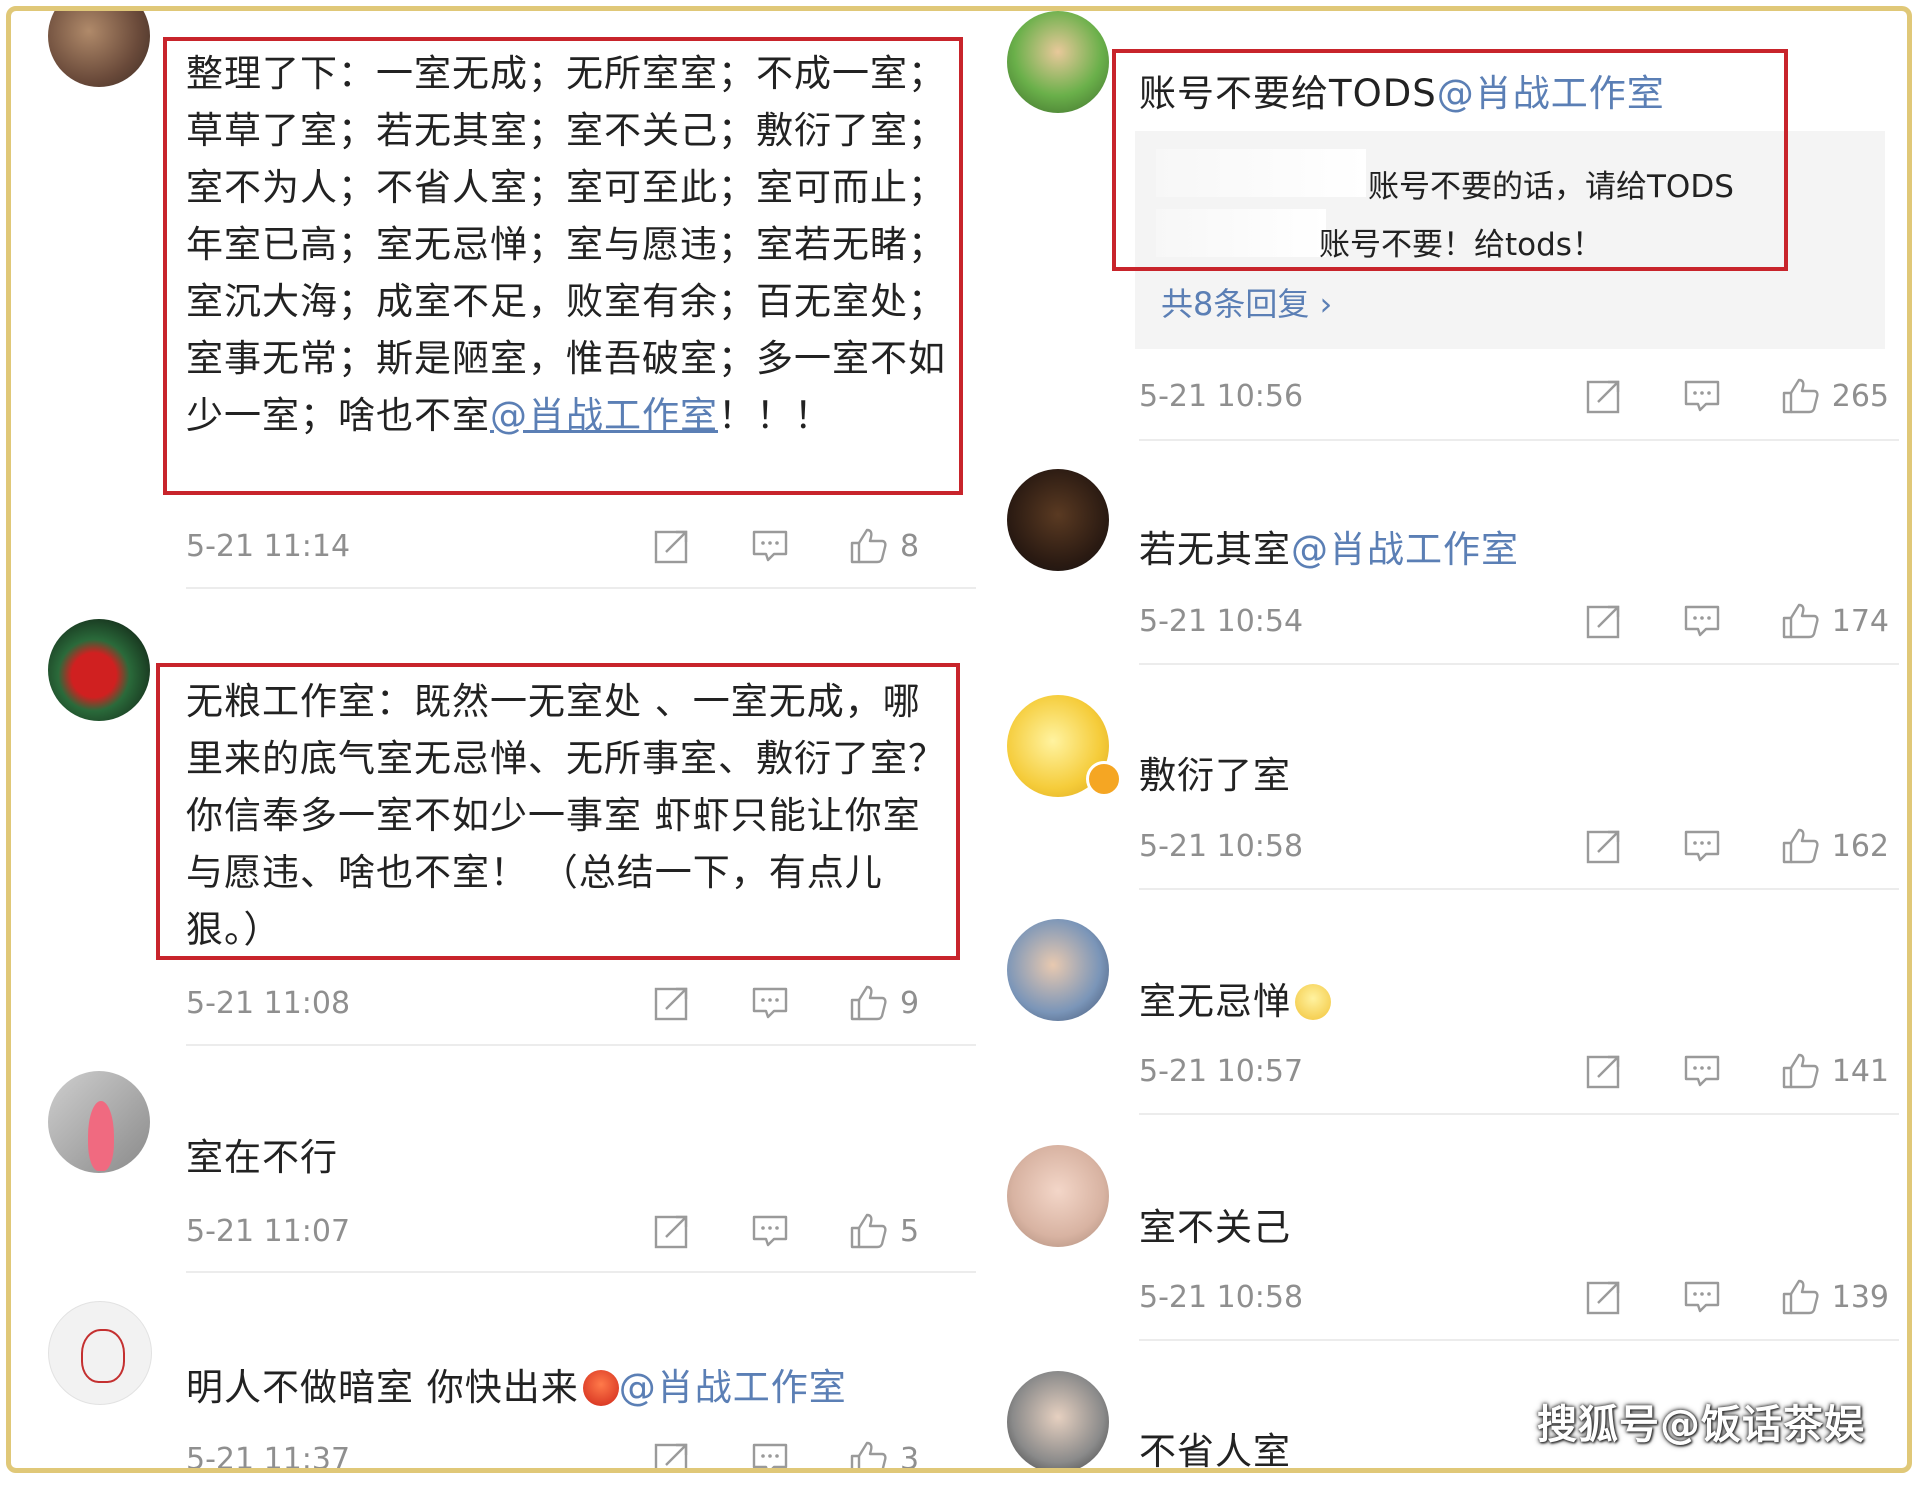 This screenshot has width=1926, height=1485. What do you see at coordinates (1514, 1297) in the screenshot?
I see `comment-meta: 5-21 10:58 139` at bounding box center [1514, 1297].